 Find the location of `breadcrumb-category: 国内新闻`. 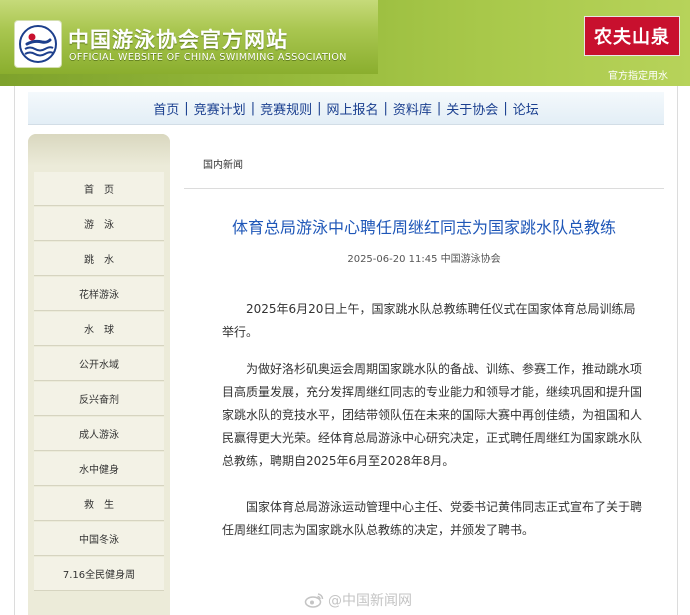

breadcrumb-category: 国内新闻 is located at coordinates (223, 163).